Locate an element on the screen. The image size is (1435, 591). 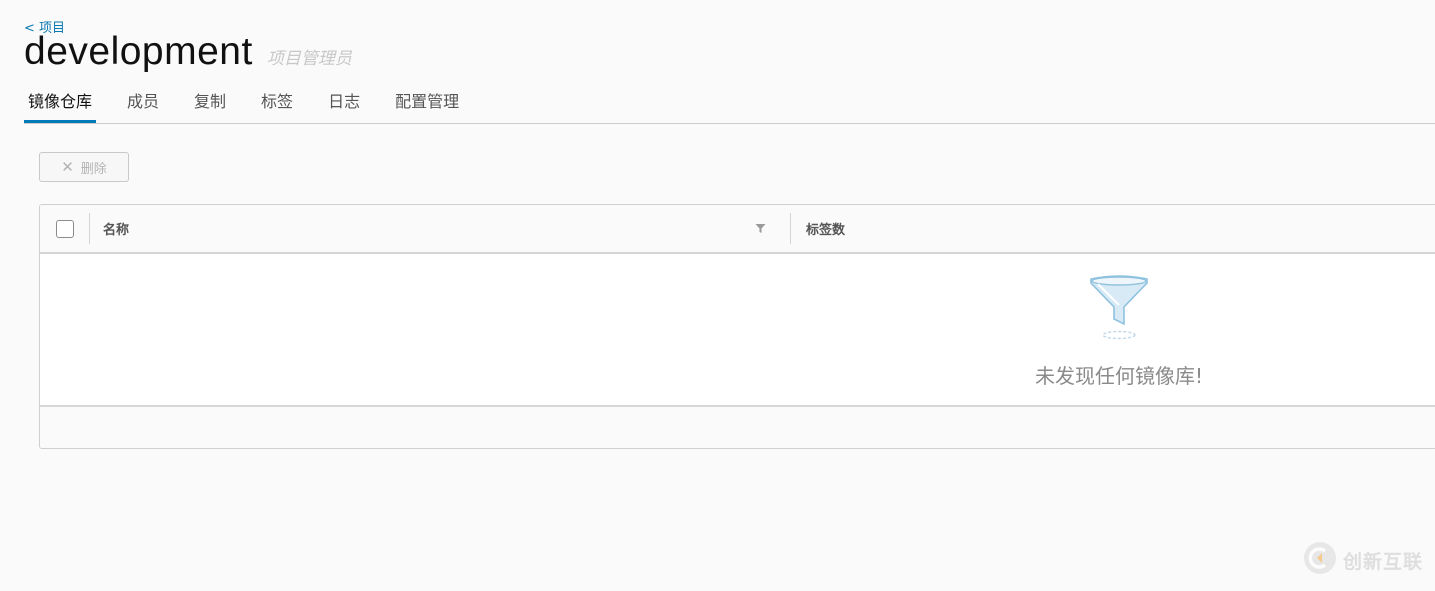
tab-bar: 镜像仓库 成员 复制 标签 日志 配置管理 is located at coordinates (729, 105).